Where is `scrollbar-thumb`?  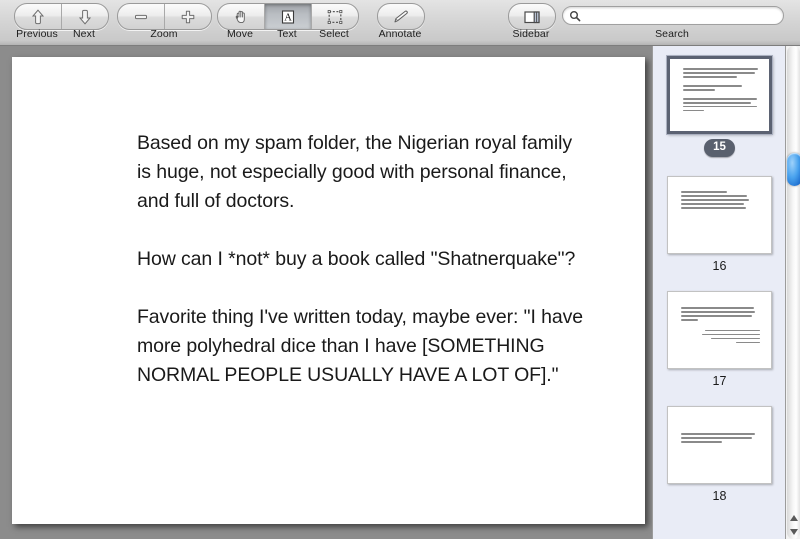 scrollbar-thumb is located at coordinates (793, 169).